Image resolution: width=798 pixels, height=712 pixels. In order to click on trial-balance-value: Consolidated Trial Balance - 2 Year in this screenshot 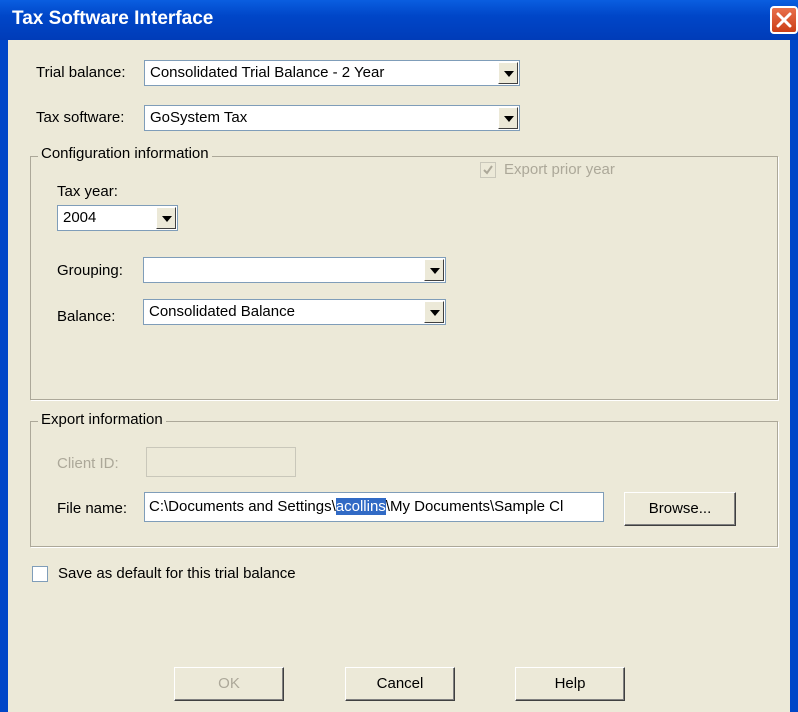, I will do `click(267, 72)`.